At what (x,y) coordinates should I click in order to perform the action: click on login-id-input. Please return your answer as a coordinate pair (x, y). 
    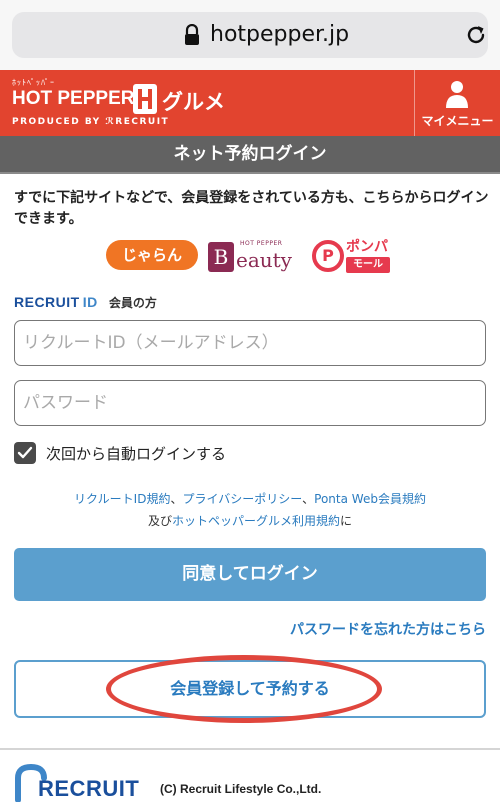
    Looking at the image, I should click on (250, 343).